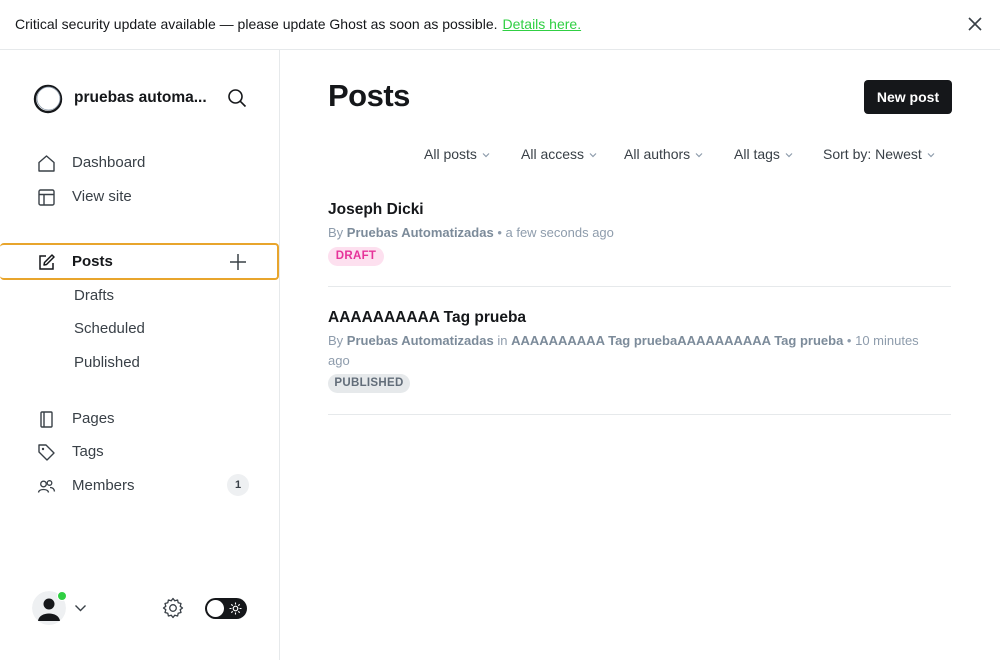 The height and width of the screenshot is (660, 1000). Describe the element at coordinates (173, 608) in the screenshot. I see `gear-icon` at that location.